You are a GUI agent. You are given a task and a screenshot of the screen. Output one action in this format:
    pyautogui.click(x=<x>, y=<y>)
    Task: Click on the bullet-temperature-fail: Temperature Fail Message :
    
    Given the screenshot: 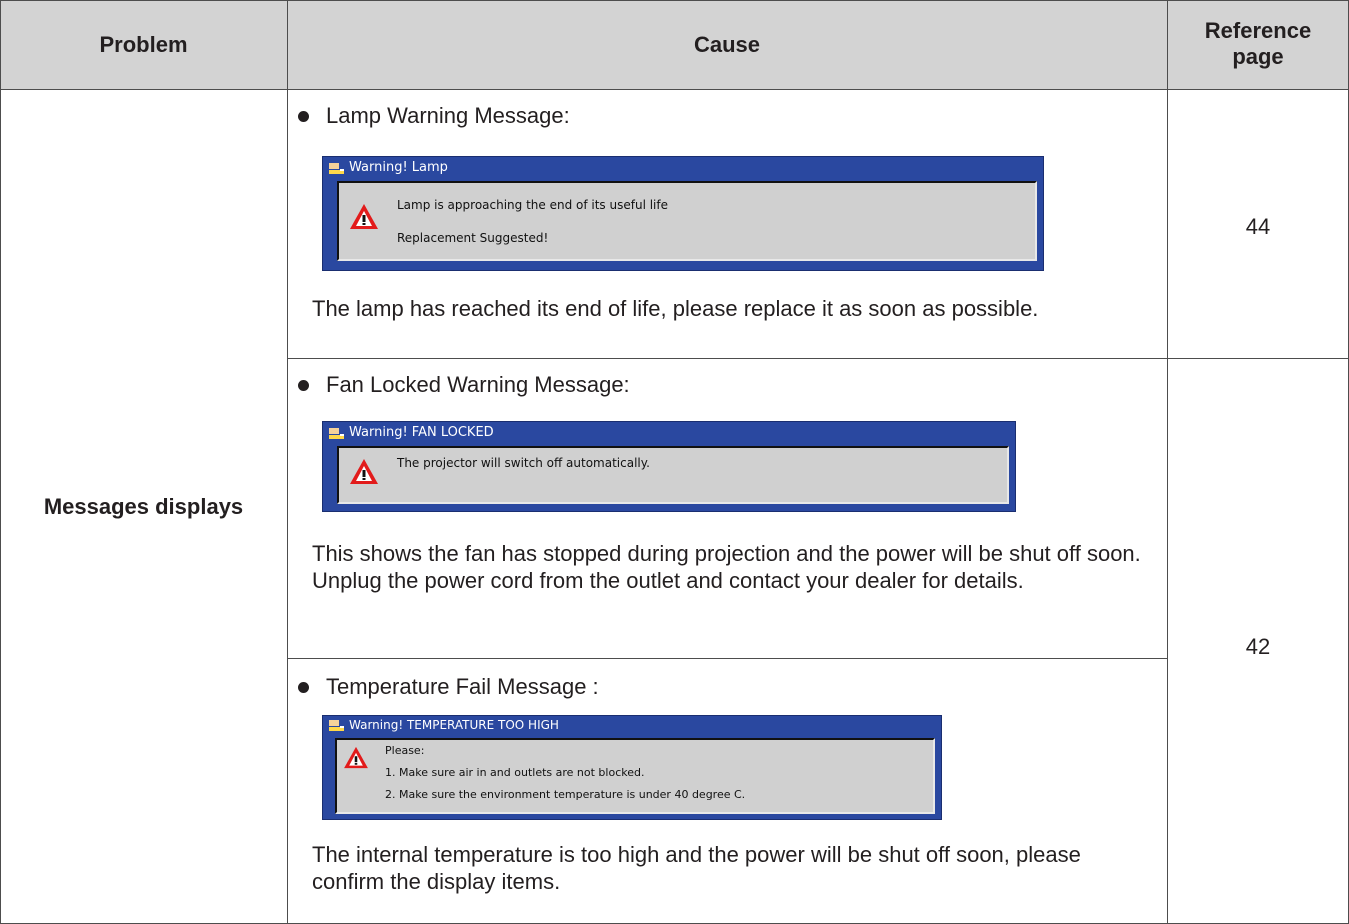 What is the action you would take?
    pyautogui.click(x=448, y=687)
    